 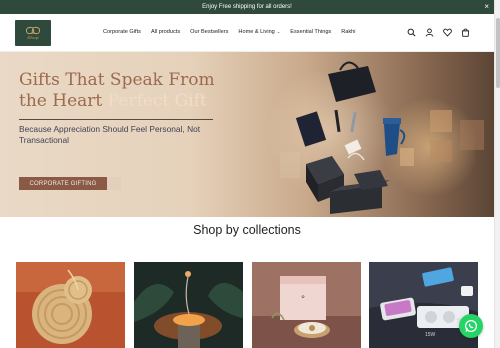 I want to click on page-scrollbar, so click(x=497, y=174).